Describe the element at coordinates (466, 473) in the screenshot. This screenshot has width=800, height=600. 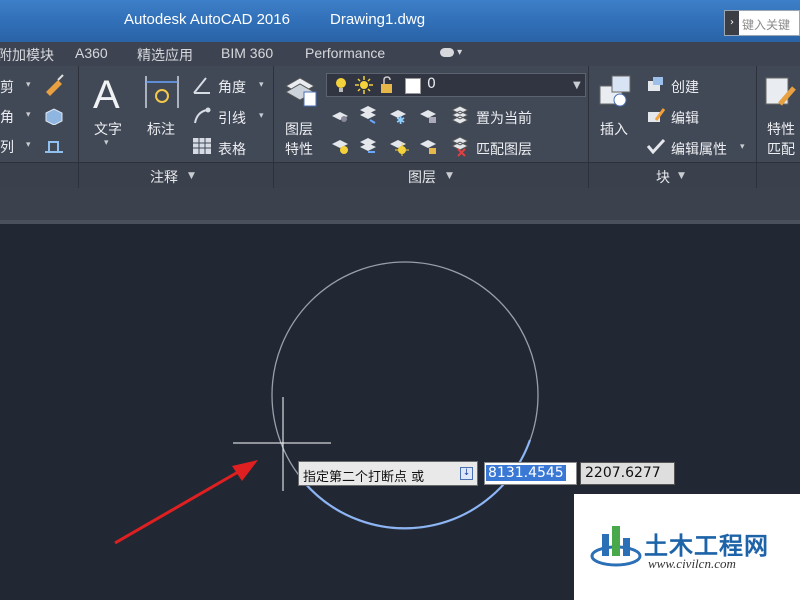
I see `options-down-arrow-icon: ↓` at that location.